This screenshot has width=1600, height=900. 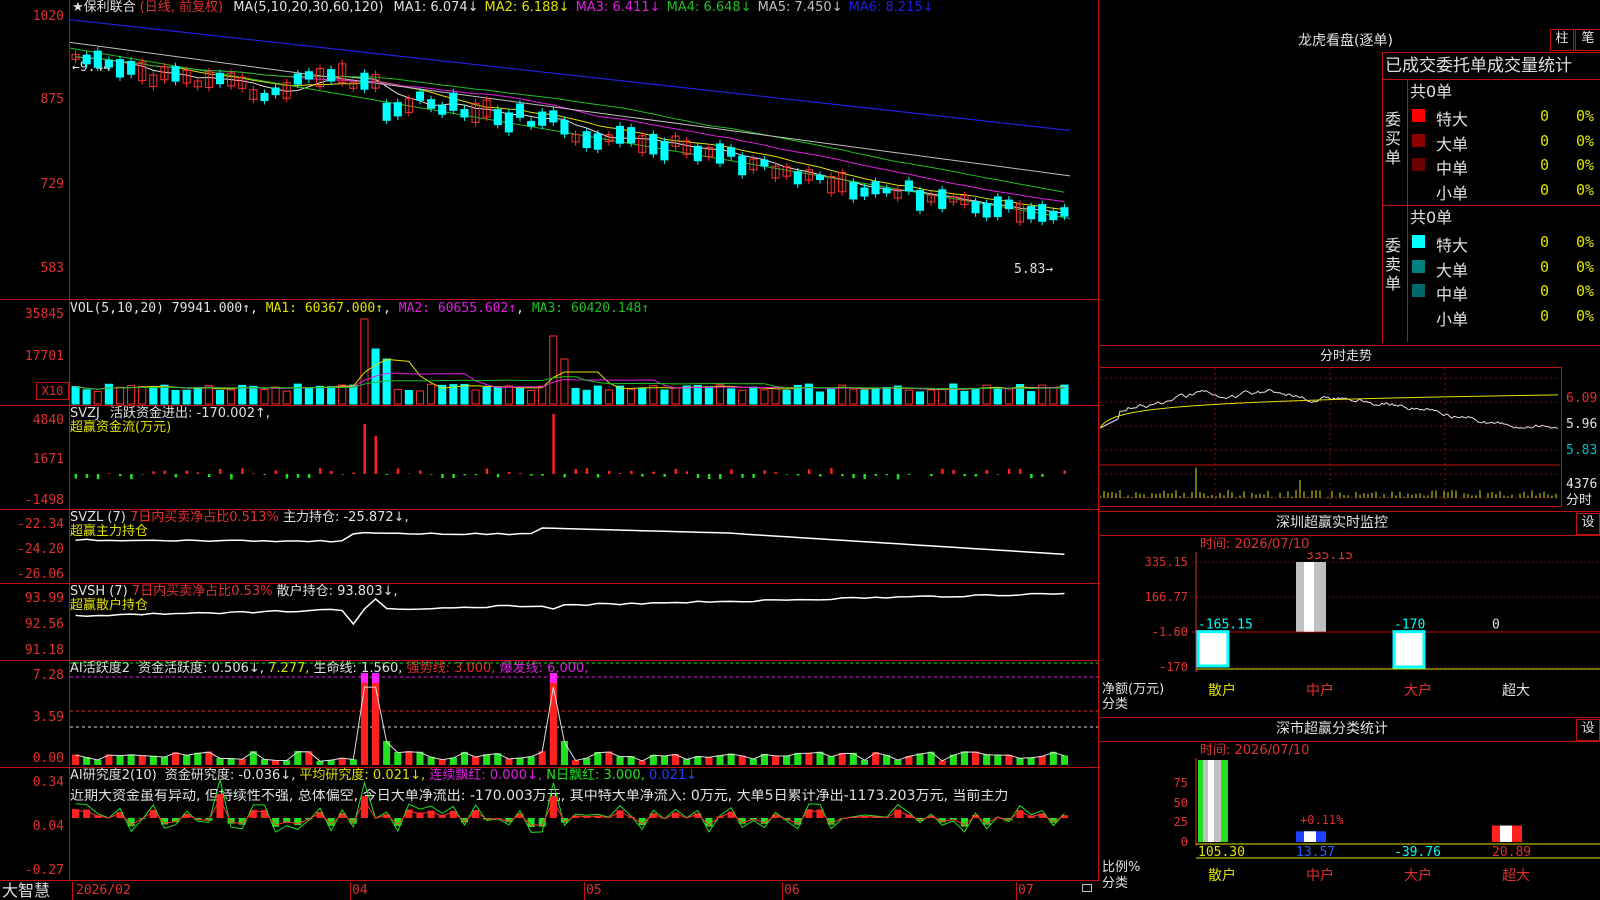 I want to click on activity-chart, so click(x=584, y=714).